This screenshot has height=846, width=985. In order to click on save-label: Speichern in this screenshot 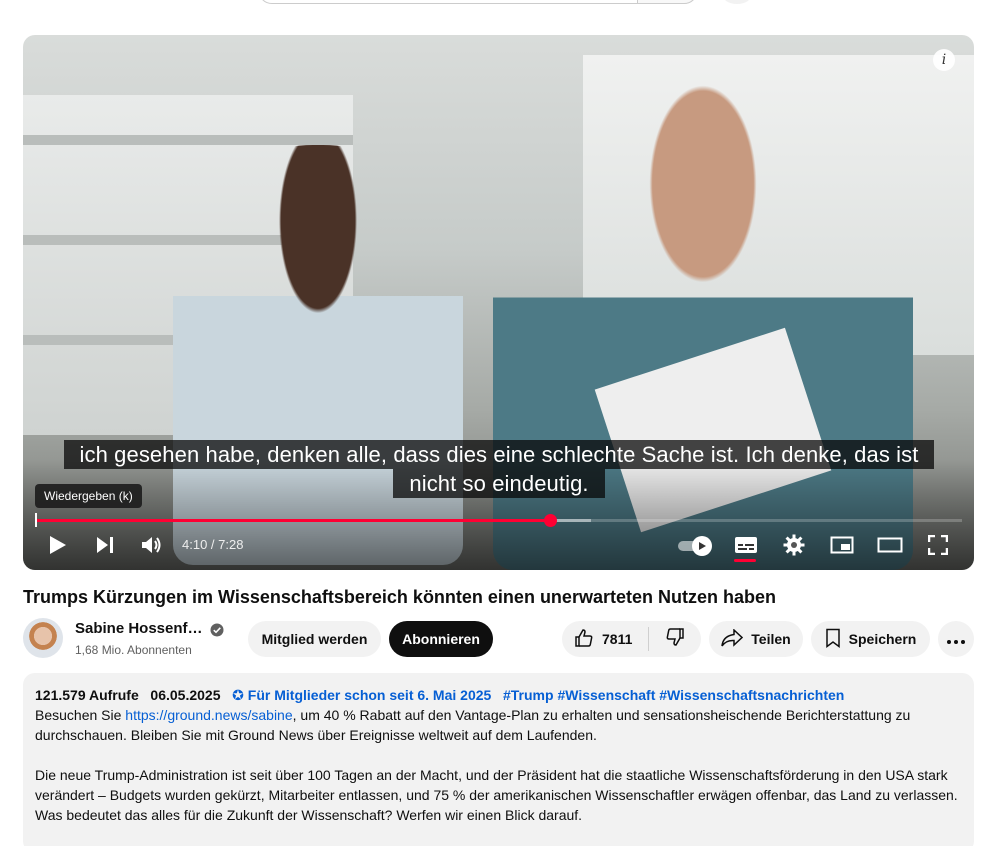, I will do `click(882, 639)`.